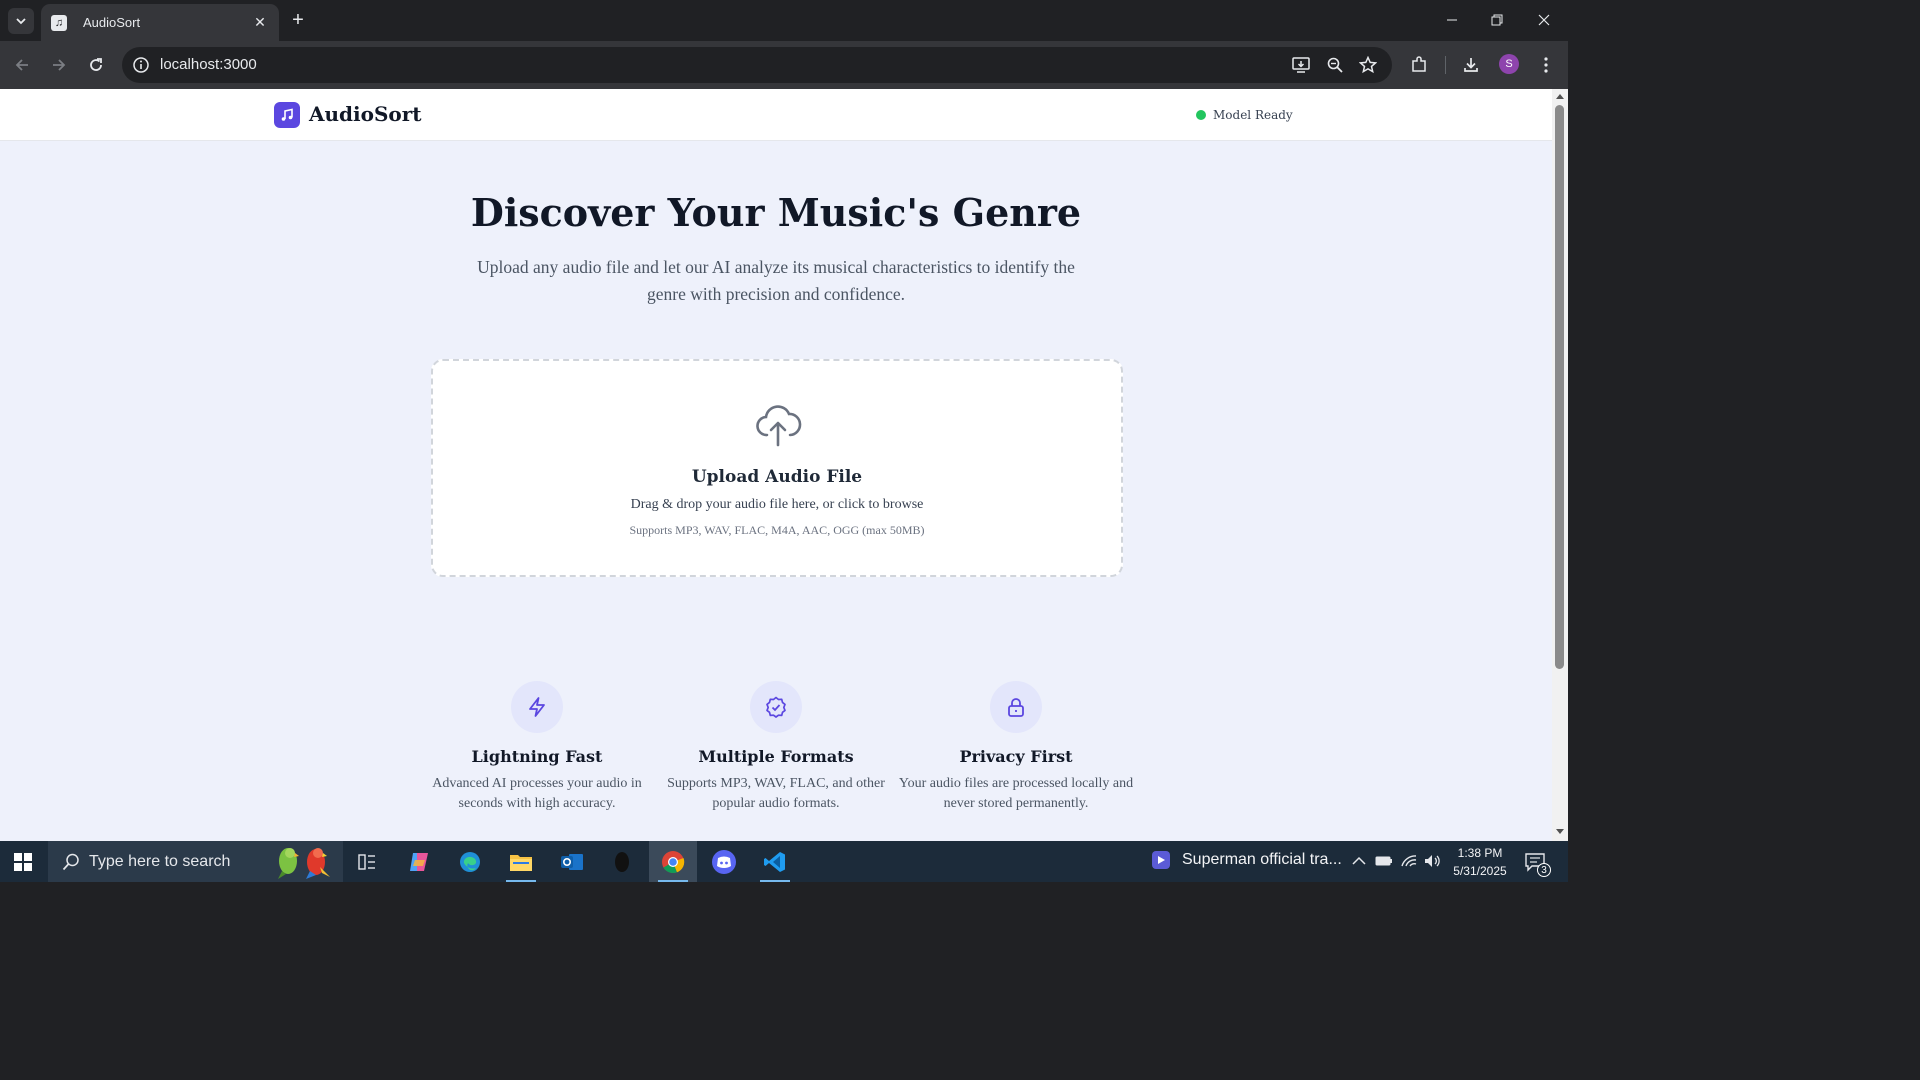  Describe the element at coordinates (1016, 756) in the screenshot. I see `feature-title: Privacy First` at that location.